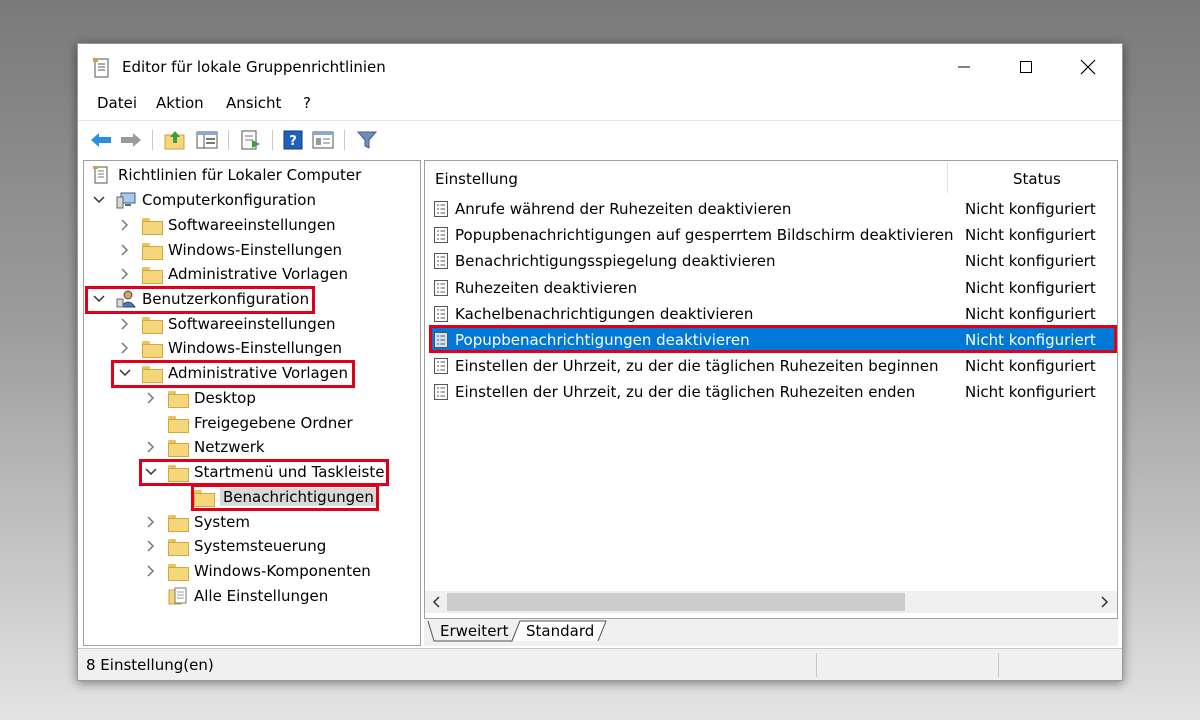 This screenshot has width=1200, height=720. What do you see at coordinates (230, 348) in the screenshot?
I see `tree-item-user-windows: Windows-Einstellungen` at bounding box center [230, 348].